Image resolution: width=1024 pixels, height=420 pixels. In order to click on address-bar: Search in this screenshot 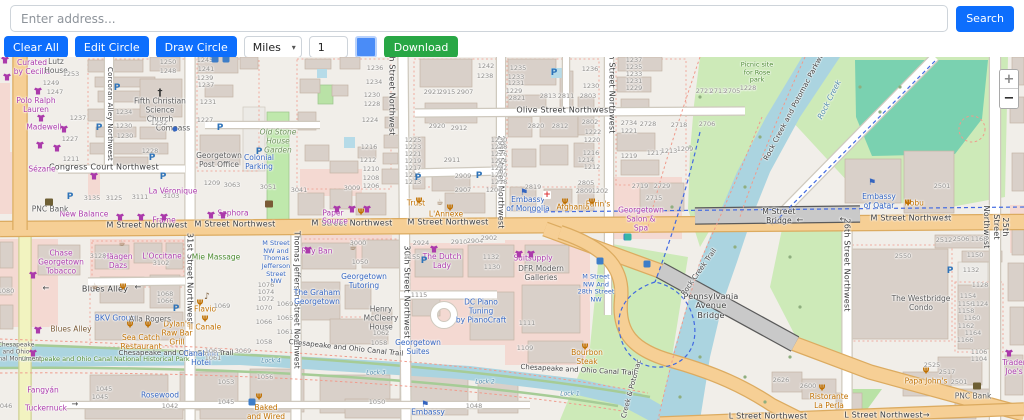, I will do `click(512, 18)`.